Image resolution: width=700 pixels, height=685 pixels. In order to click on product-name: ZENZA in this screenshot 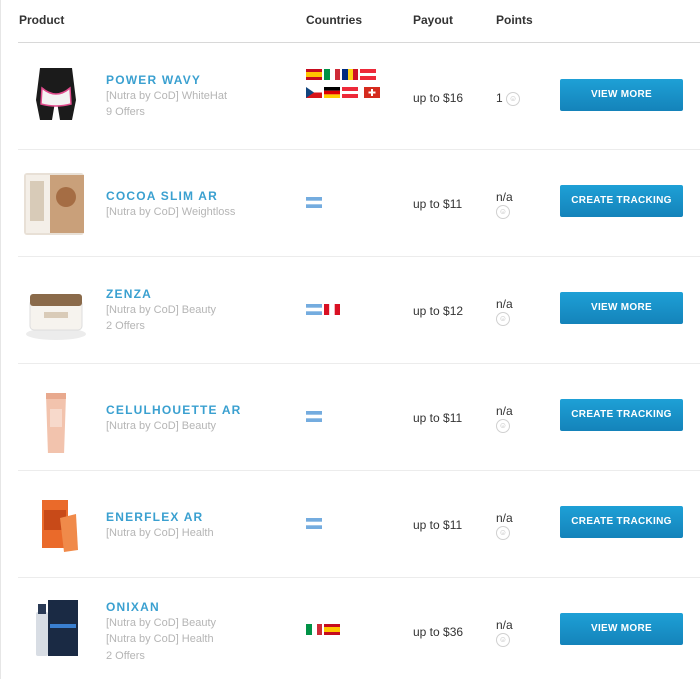, I will do `click(129, 294)`.